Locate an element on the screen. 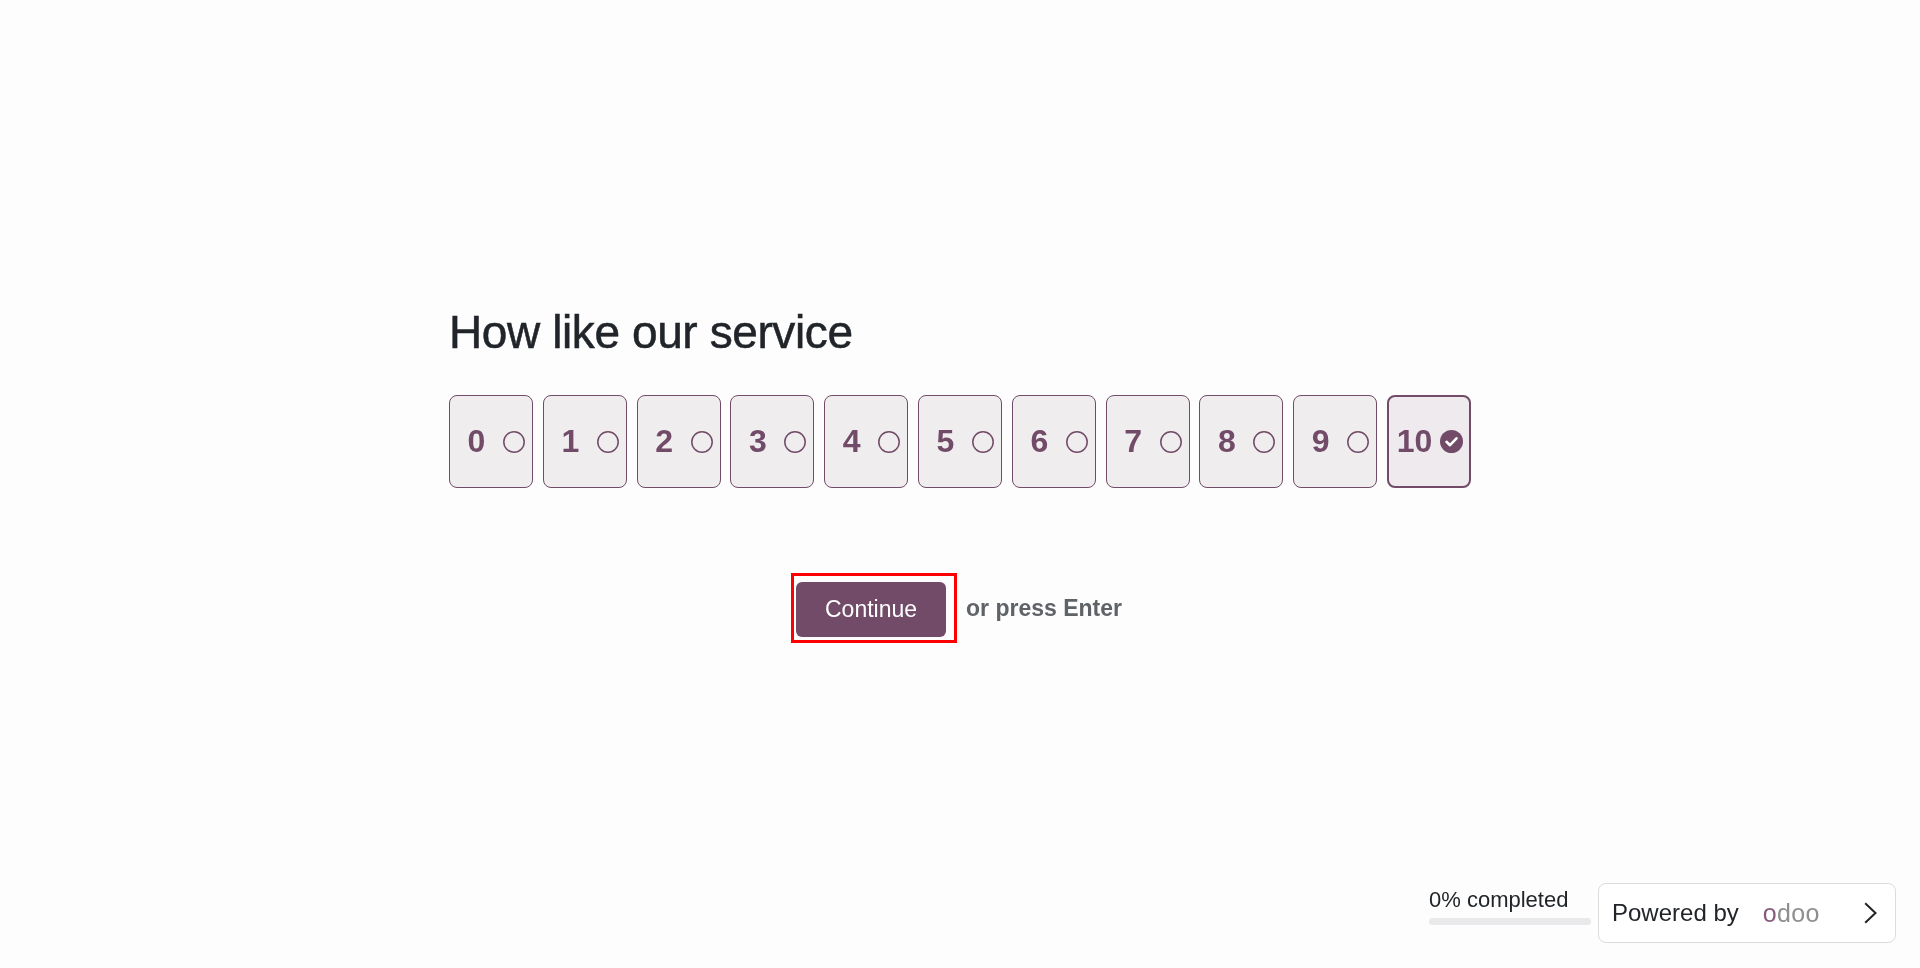  rating-option: 3 is located at coordinates (772, 442).